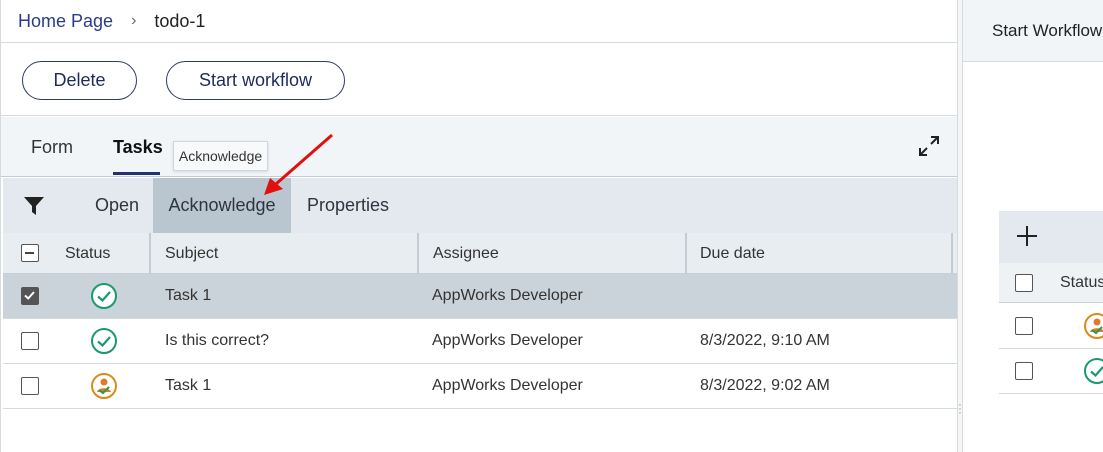 This screenshot has width=1103, height=452. I want to click on column-header-subject: Subject, so click(191, 253).